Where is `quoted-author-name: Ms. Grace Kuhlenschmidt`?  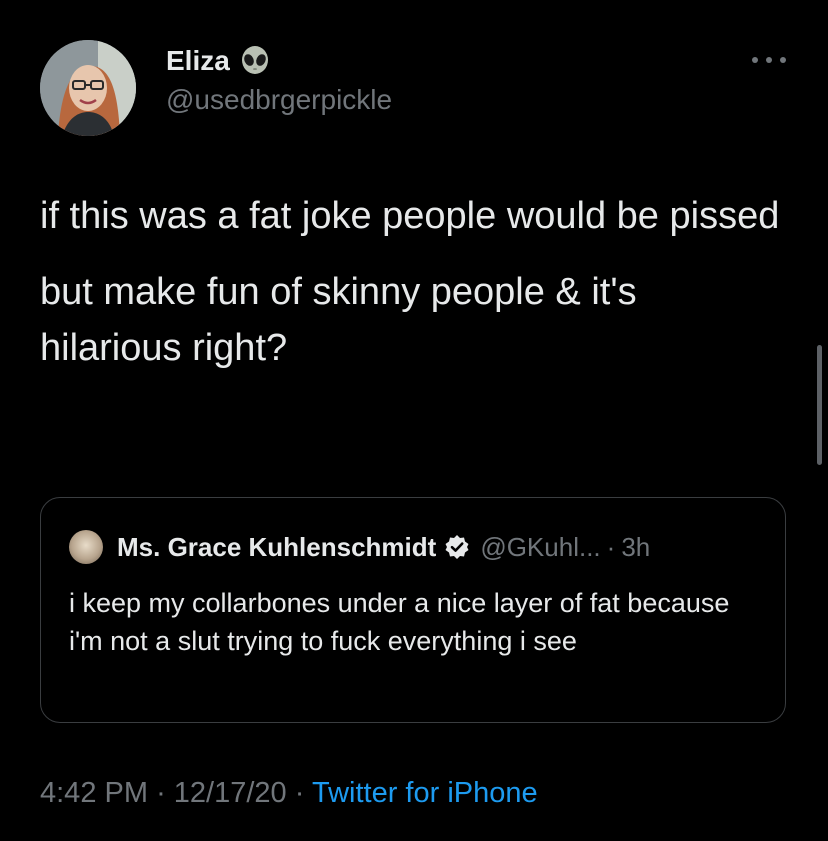 quoted-author-name: Ms. Grace Kuhlenschmidt is located at coordinates (276, 547).